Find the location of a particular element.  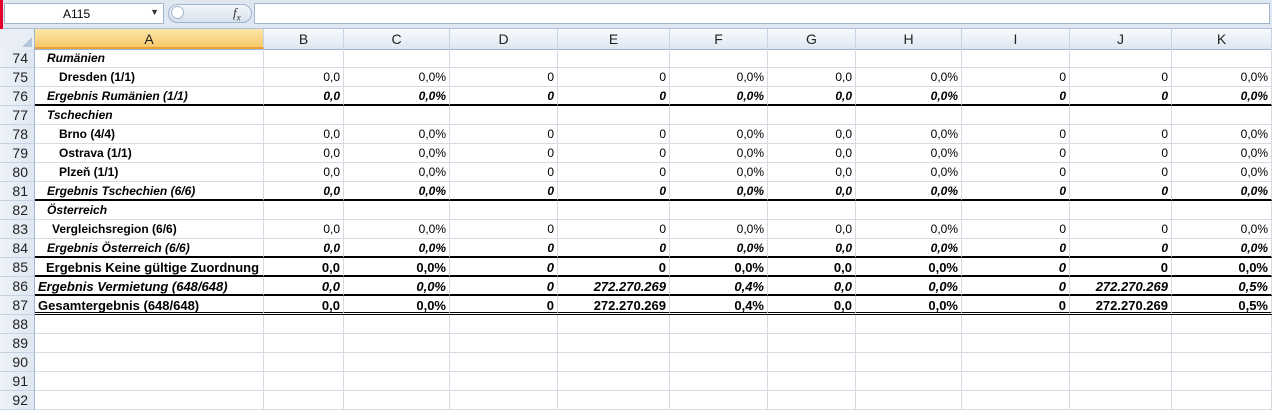

row-label: Ostrava (1/1) is located at coordinates (149, 153).